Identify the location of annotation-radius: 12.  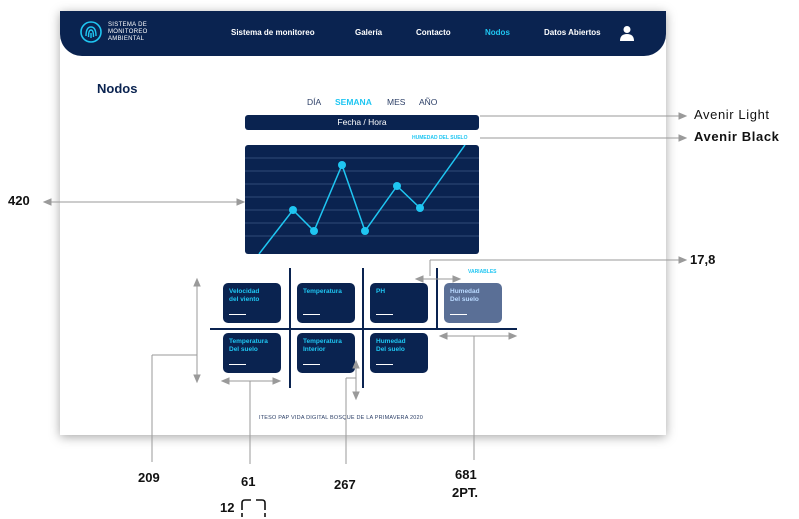
(227, 507).